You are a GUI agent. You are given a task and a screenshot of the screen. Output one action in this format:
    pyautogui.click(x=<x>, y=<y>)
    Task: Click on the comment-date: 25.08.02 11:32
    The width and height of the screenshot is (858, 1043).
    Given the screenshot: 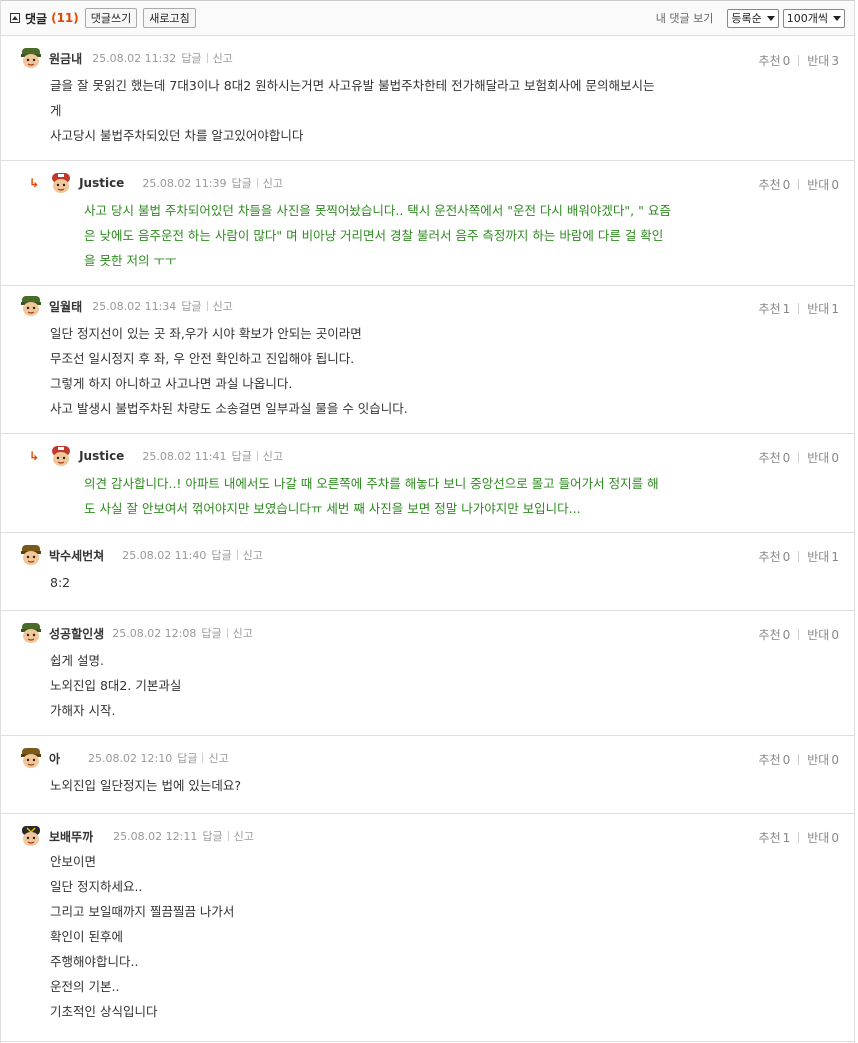 What is the action you would take?
    pyautogui.click(x=134, y=58)
    